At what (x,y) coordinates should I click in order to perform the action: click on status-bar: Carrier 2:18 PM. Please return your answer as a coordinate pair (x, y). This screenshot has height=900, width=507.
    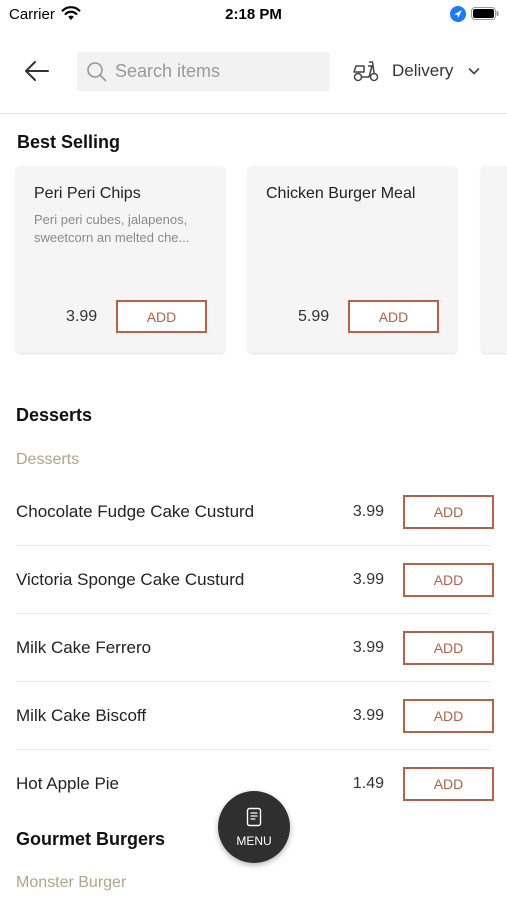
    Looking at the image, I should click on (253, 14).